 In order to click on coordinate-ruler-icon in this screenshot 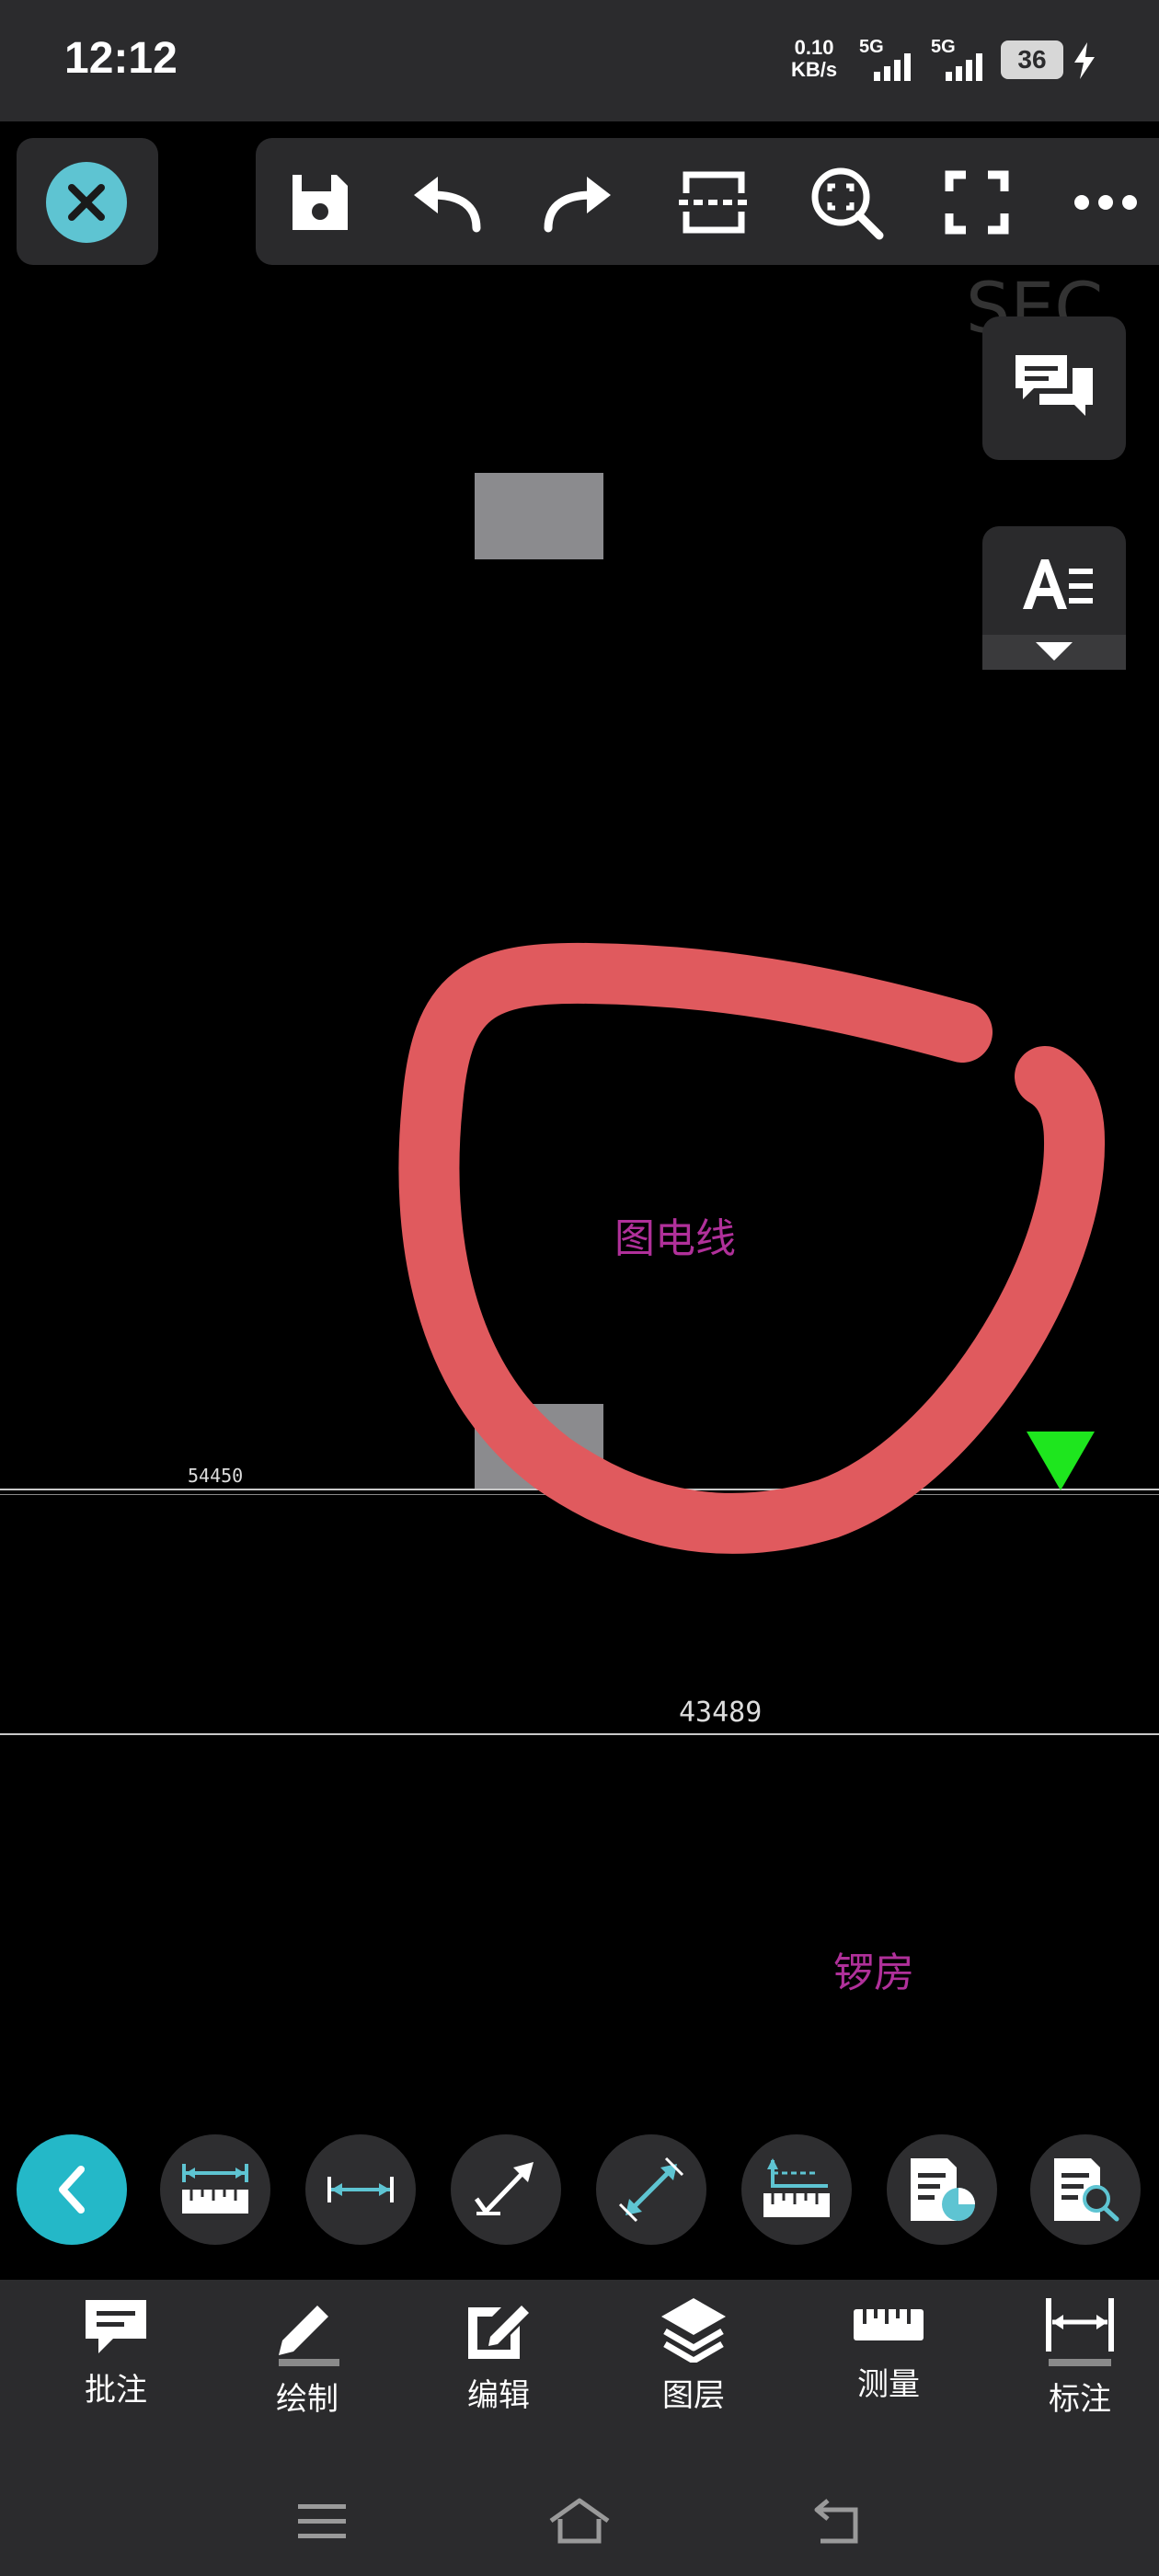, I will do `click(796, 2187)`.